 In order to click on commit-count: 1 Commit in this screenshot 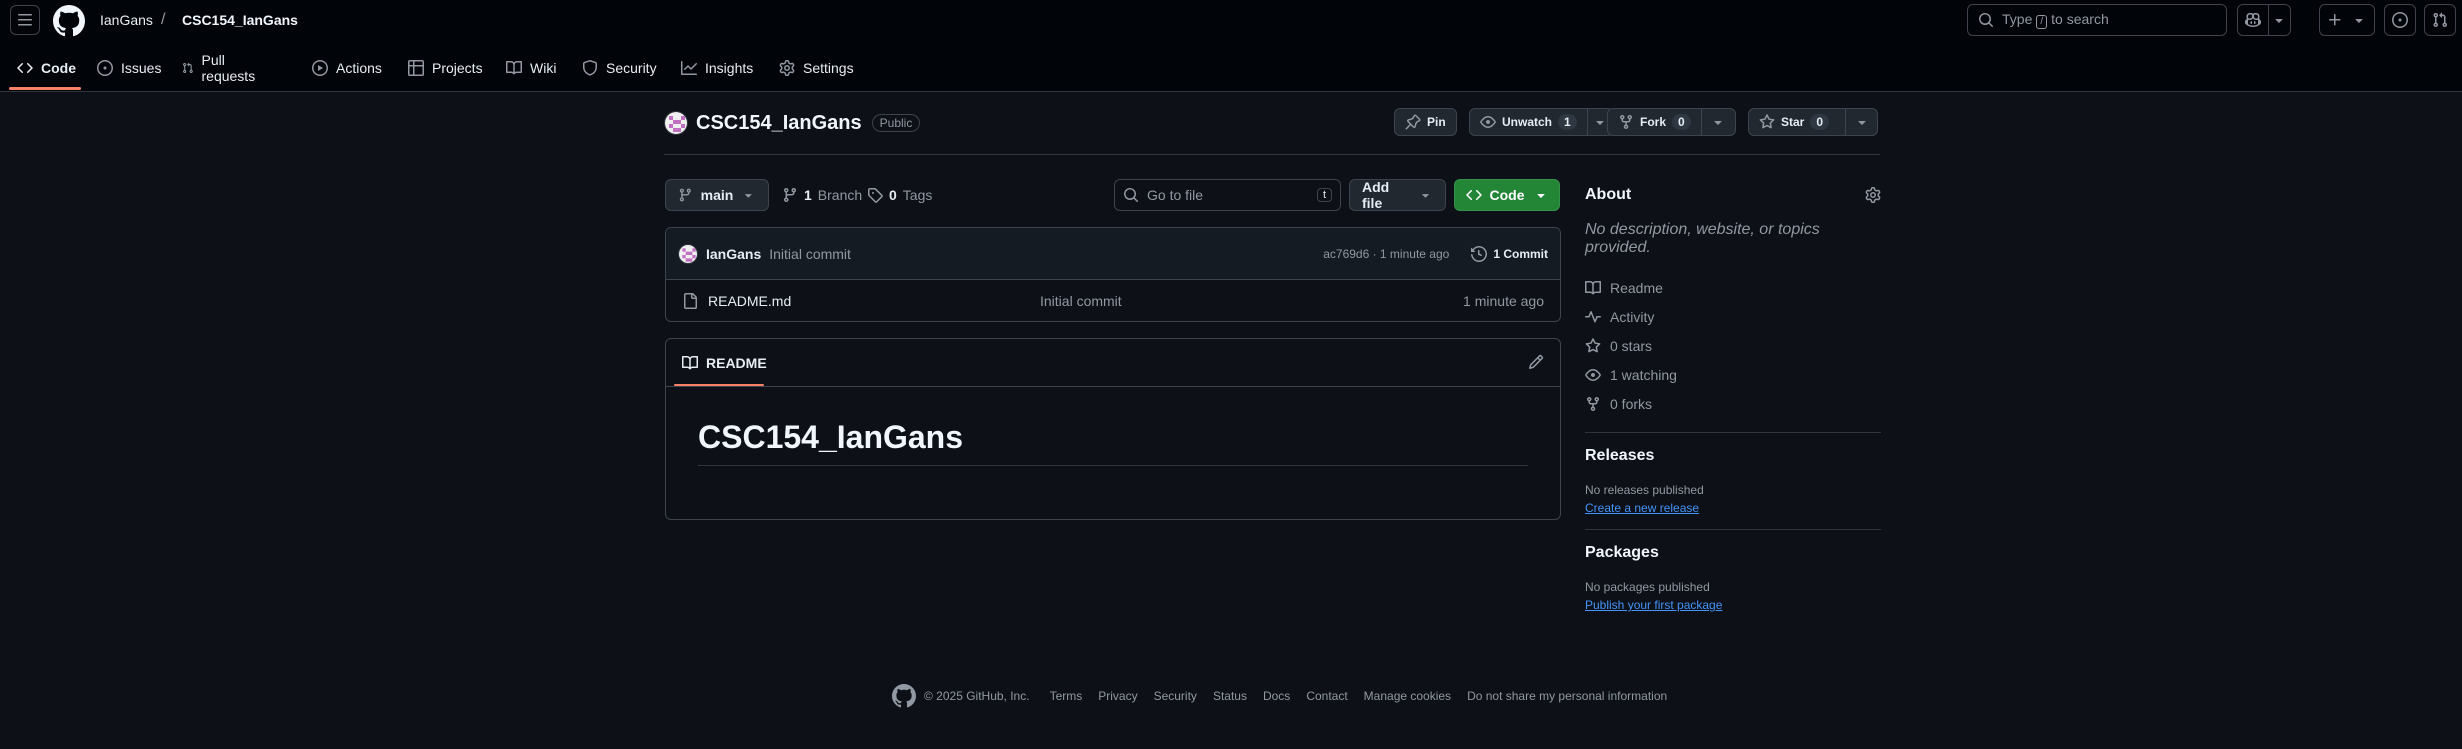, I will do `click(1520, 253)`.